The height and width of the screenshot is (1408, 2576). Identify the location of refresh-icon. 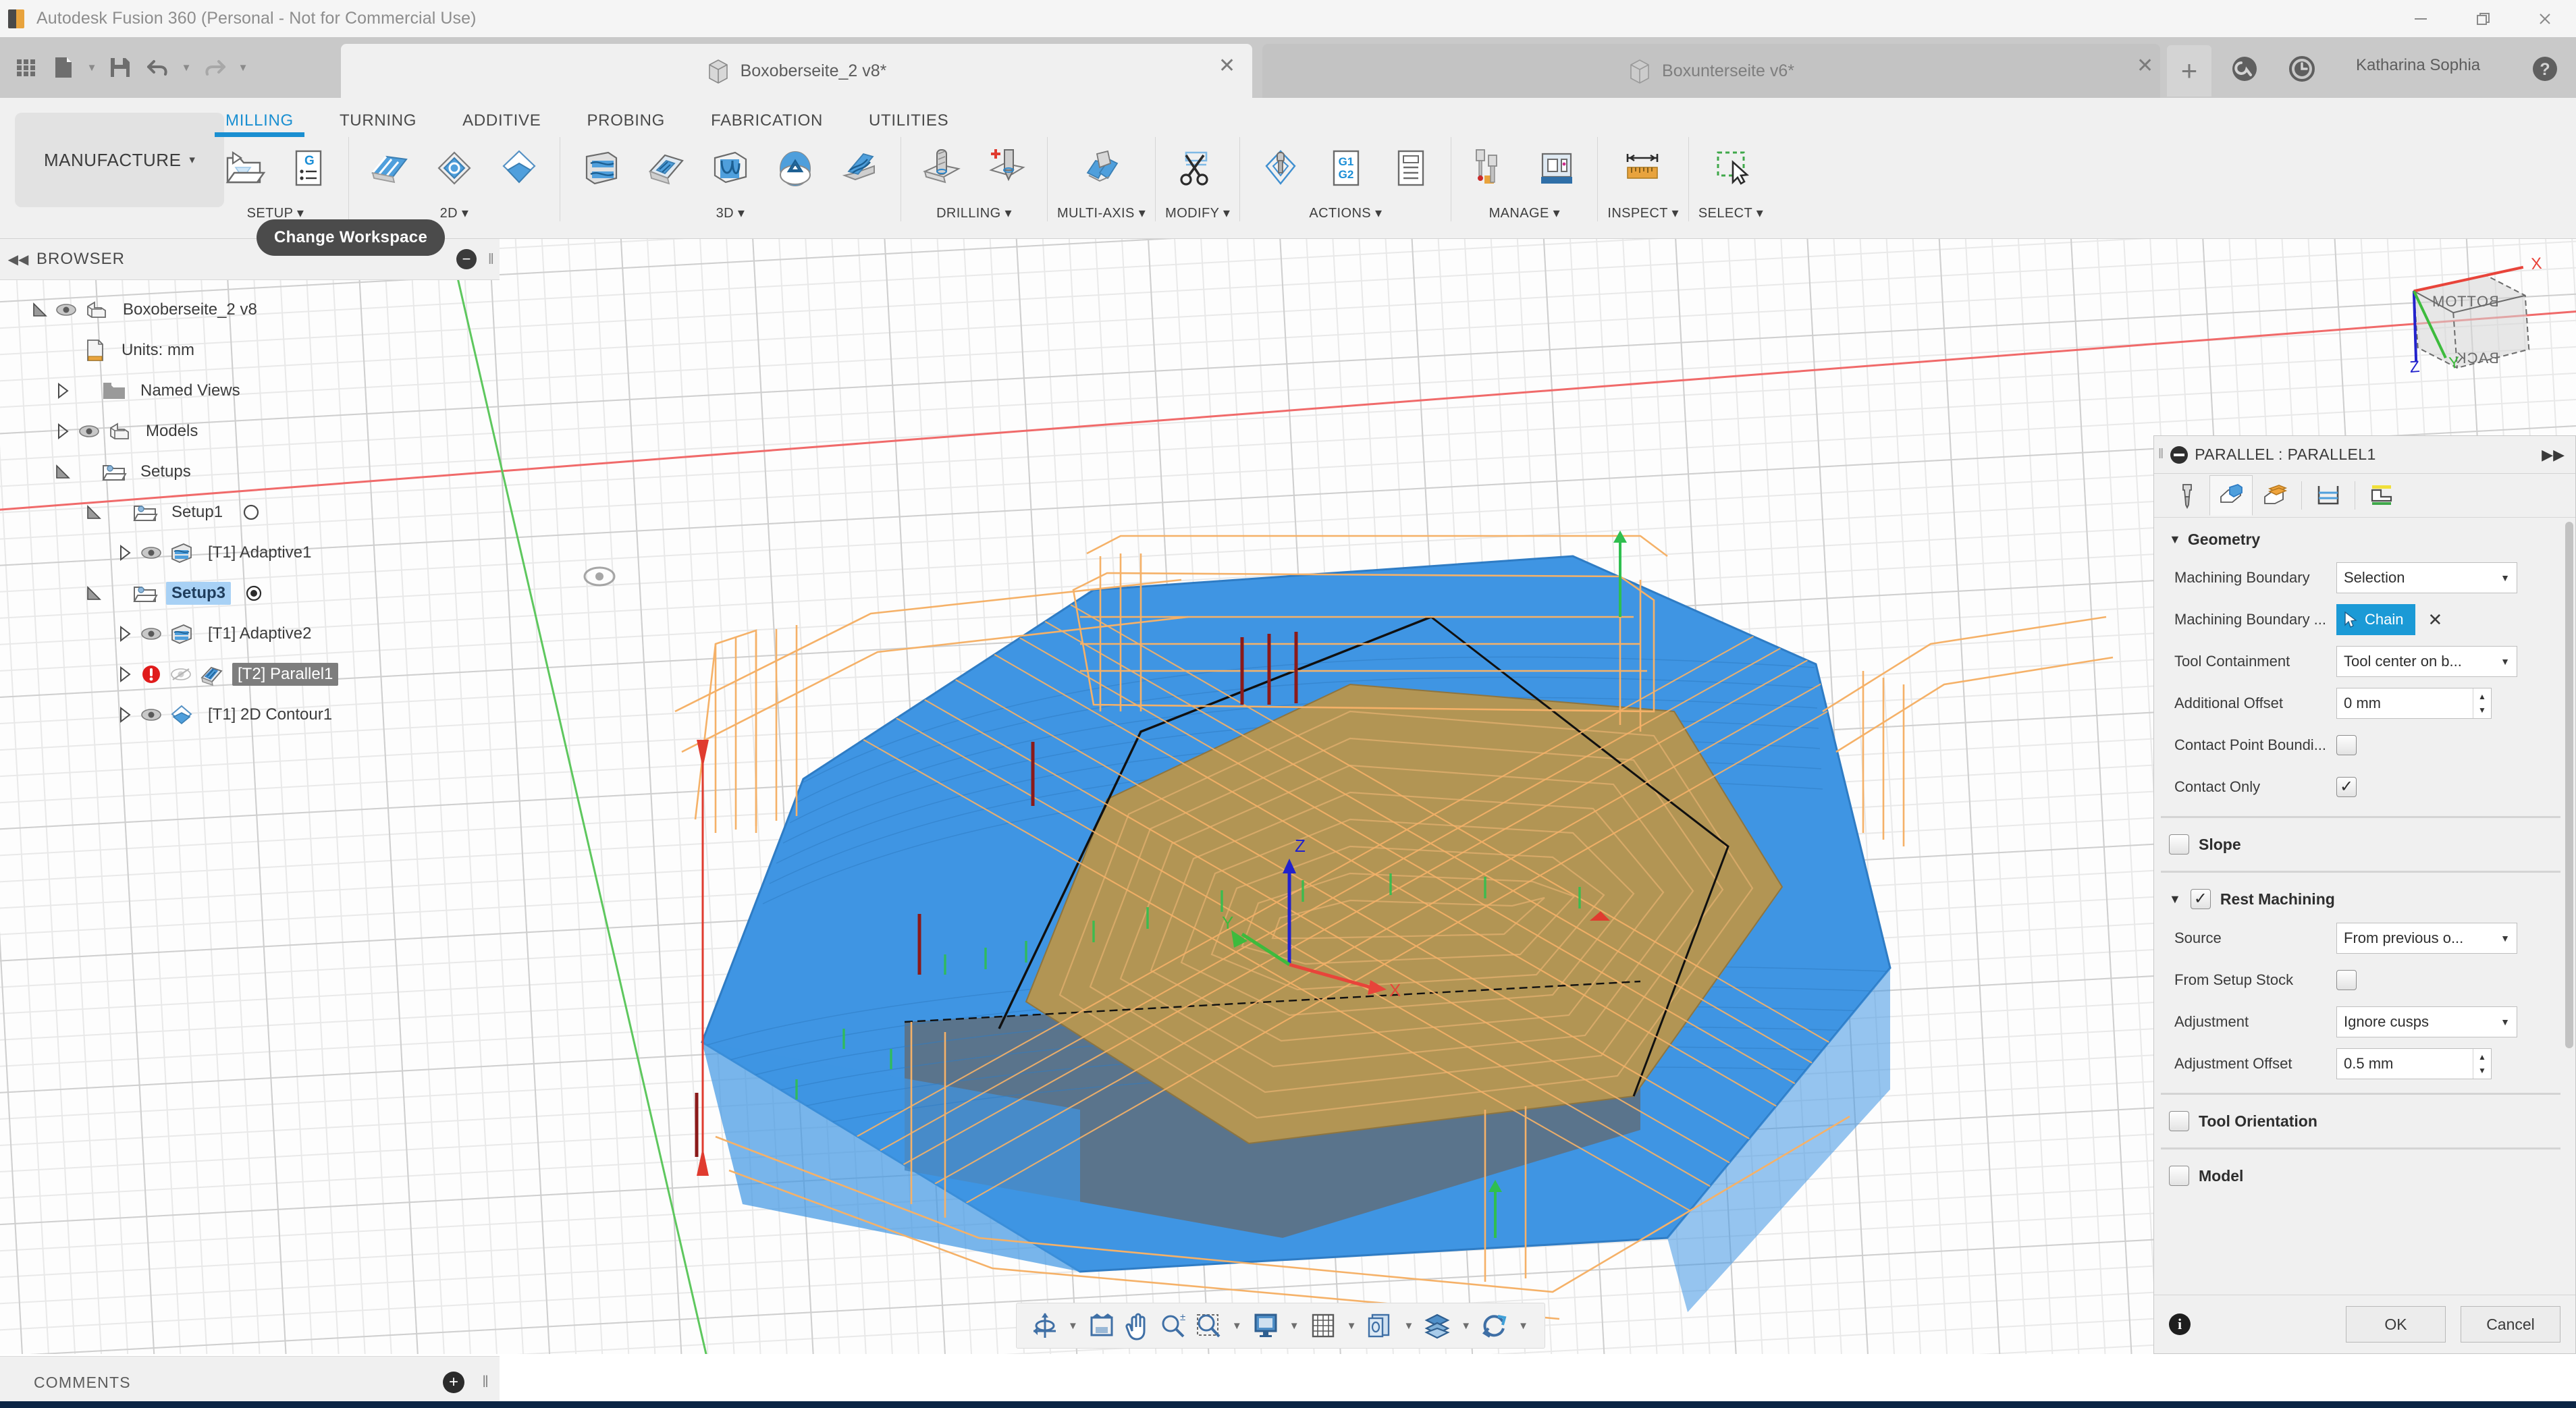
(1494, 1325).